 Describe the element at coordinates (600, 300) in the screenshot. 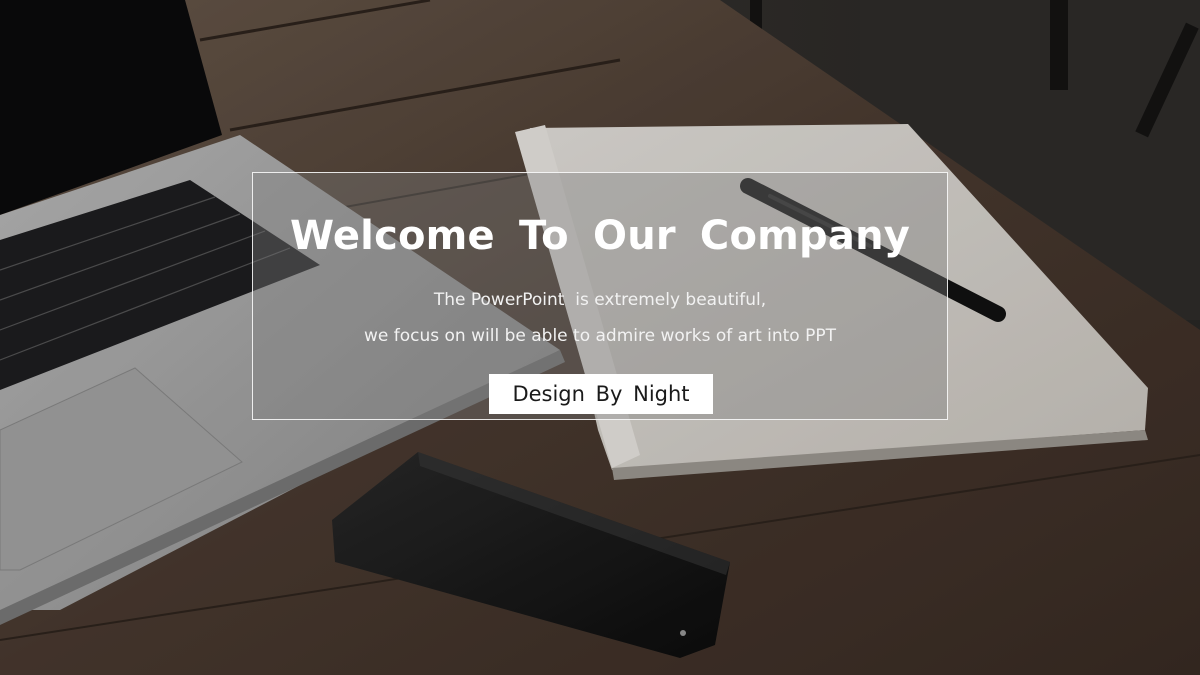

I see `subtitle-line-1: The PowerPoint is extremely beautiful,` at that location.